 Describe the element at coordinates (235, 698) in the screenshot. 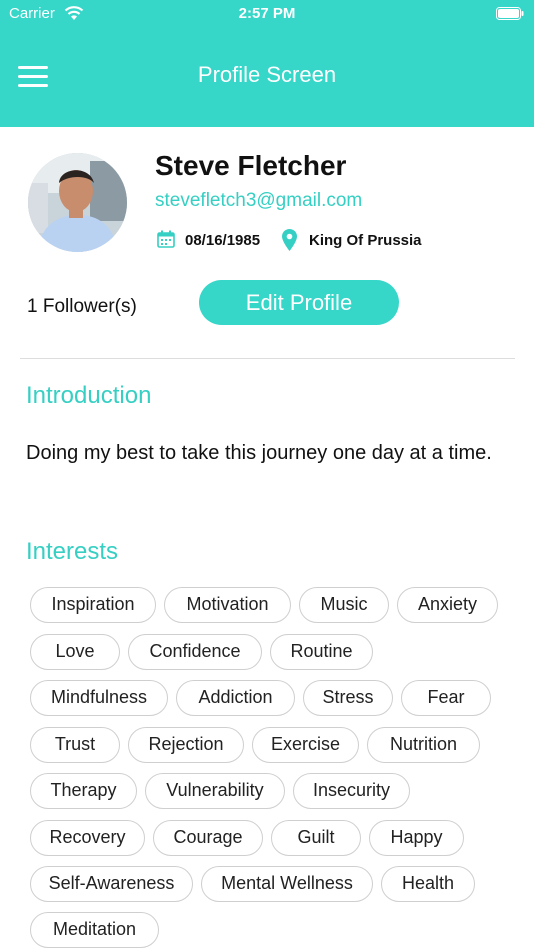

I see `interest-chip: Addiction` at that location.